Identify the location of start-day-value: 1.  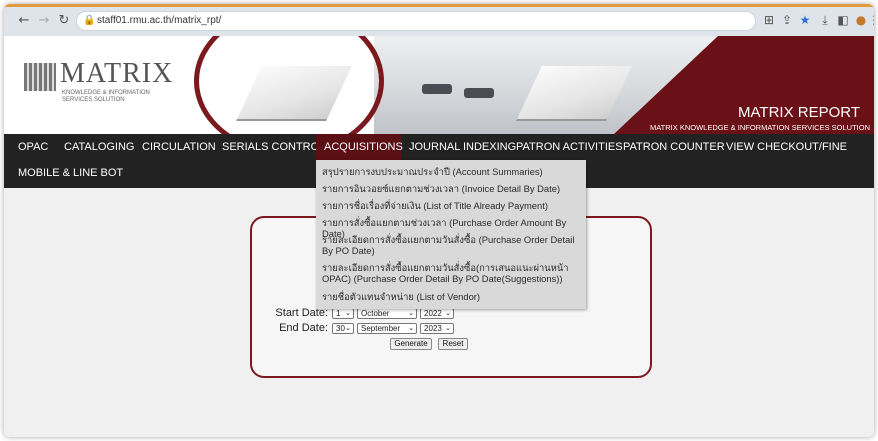
(338, 313).